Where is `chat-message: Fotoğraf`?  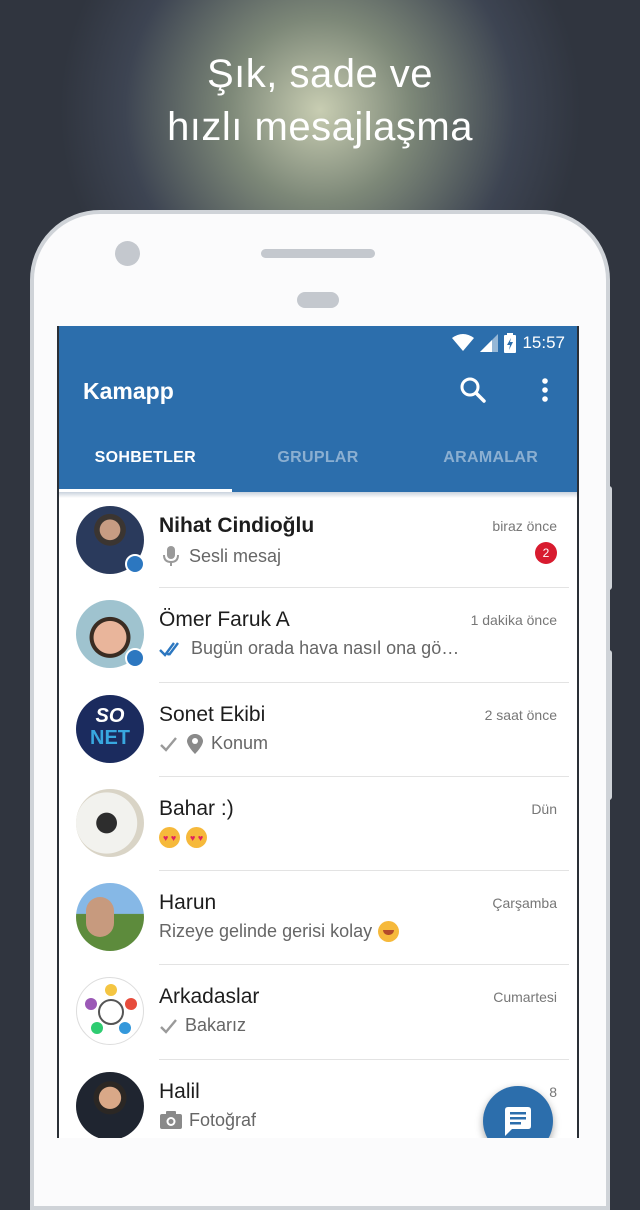
chat-message: Fotoğraf is located at coordinates (223, 1119).